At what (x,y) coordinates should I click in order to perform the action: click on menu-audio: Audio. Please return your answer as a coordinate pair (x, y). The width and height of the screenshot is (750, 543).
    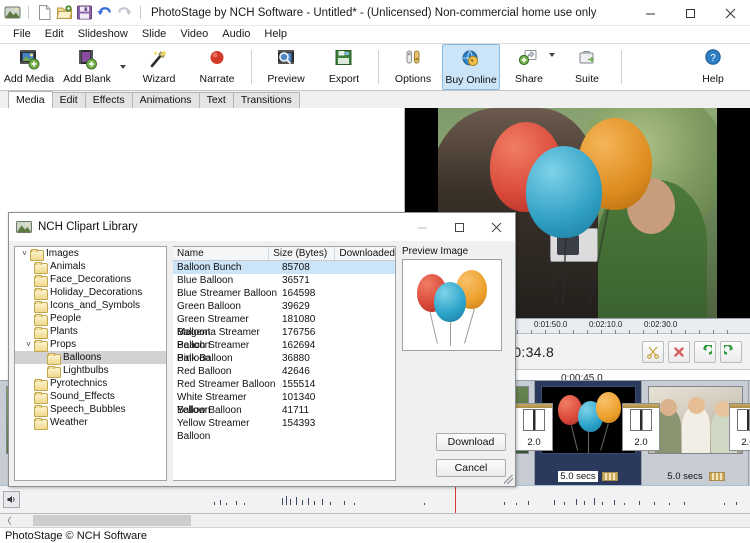
    Looking at the image, I should click on (236, 34).